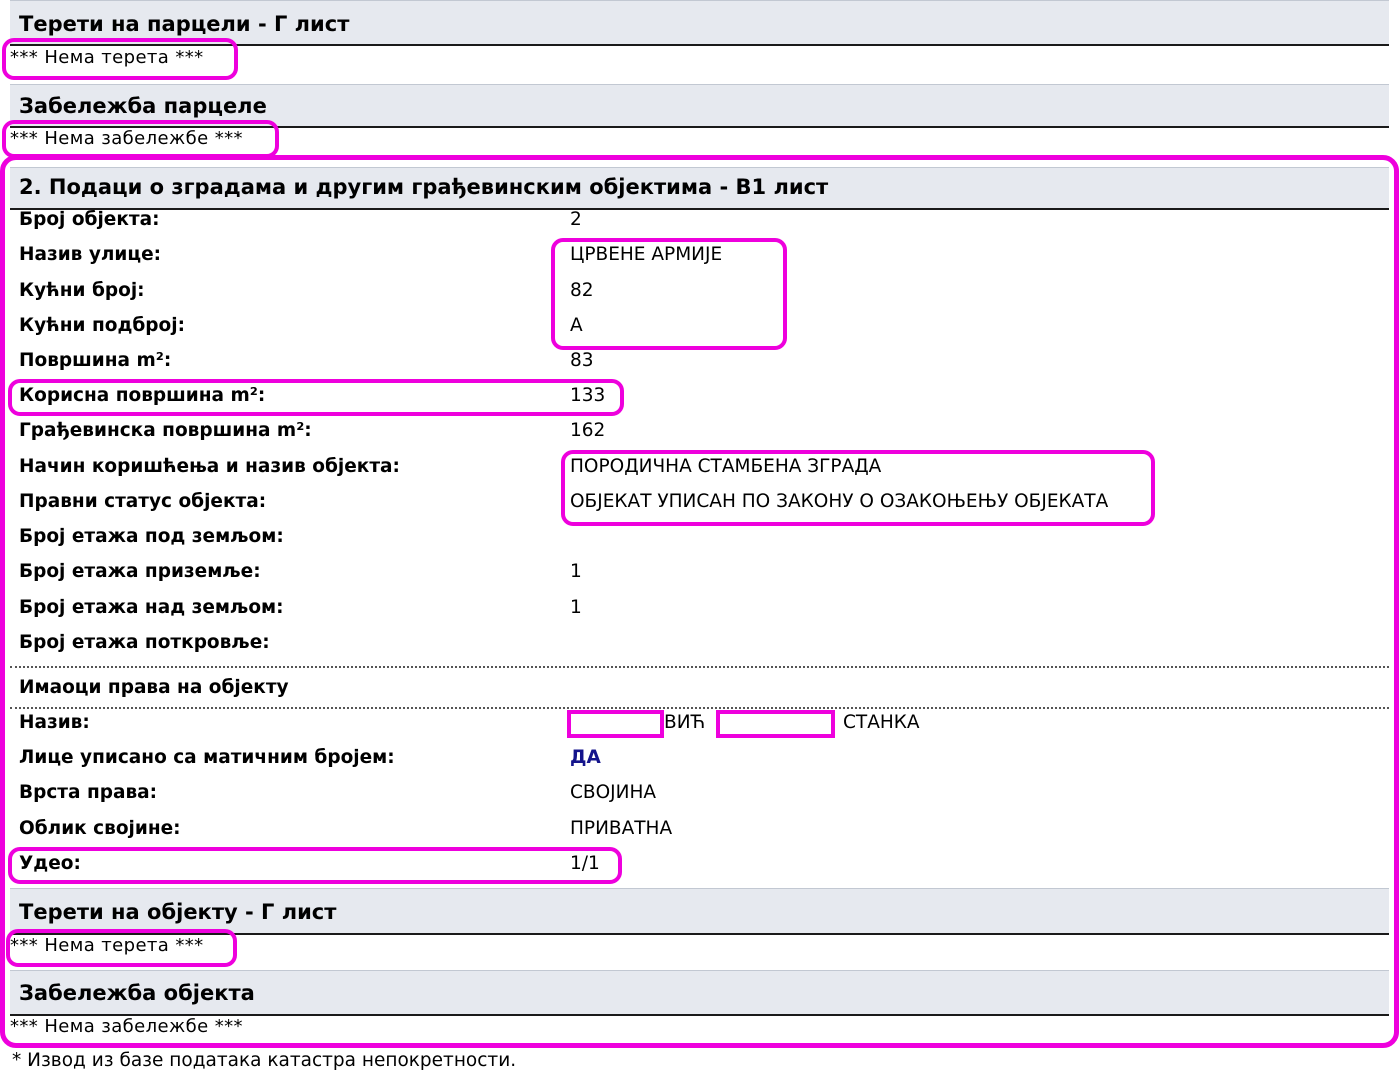 This screenshot has width=1399, height=1080. I want to click on ownership-form-label: Облик својине:, so click(100, 828).